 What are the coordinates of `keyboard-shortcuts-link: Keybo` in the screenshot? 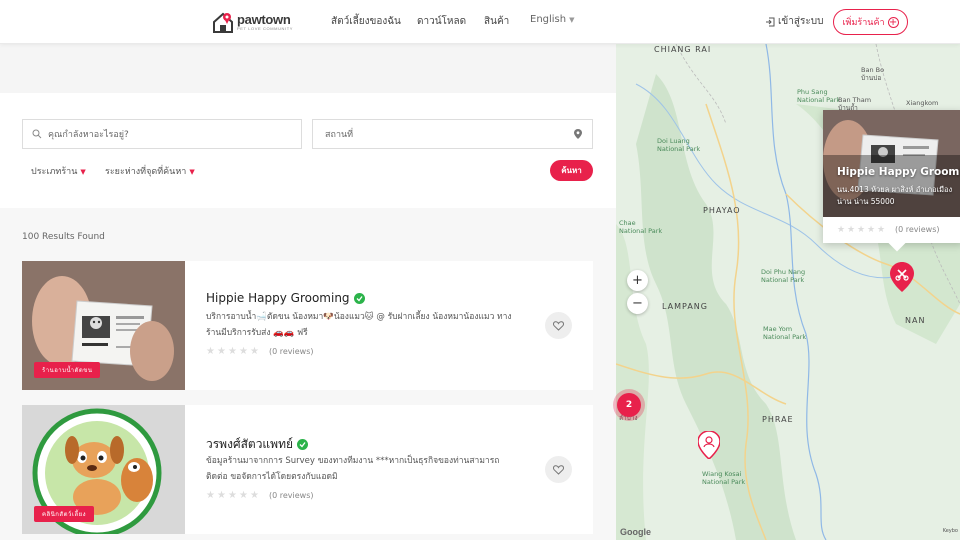 It's located at (950, 531).